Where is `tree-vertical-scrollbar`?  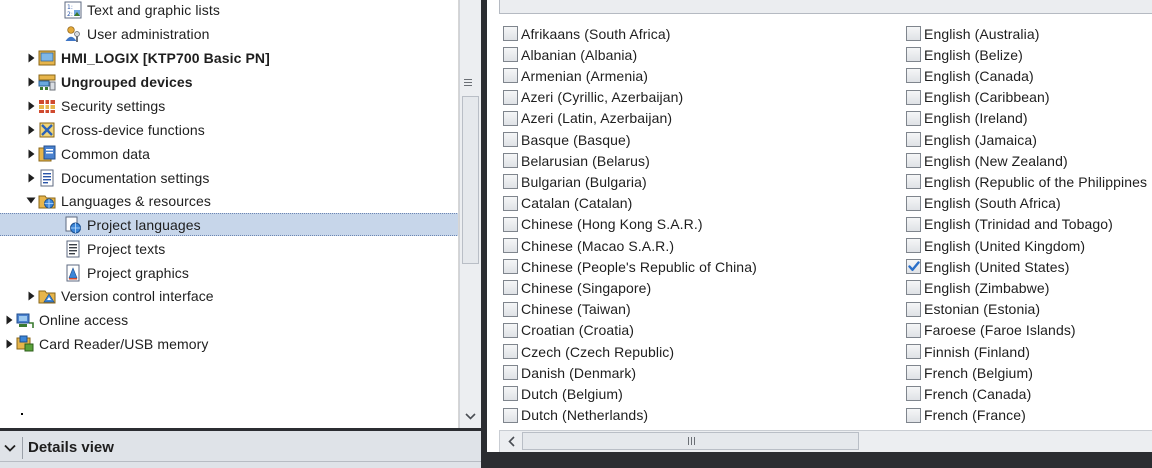
tree-vertical-scrollbar is located at coordinates (470, 214).